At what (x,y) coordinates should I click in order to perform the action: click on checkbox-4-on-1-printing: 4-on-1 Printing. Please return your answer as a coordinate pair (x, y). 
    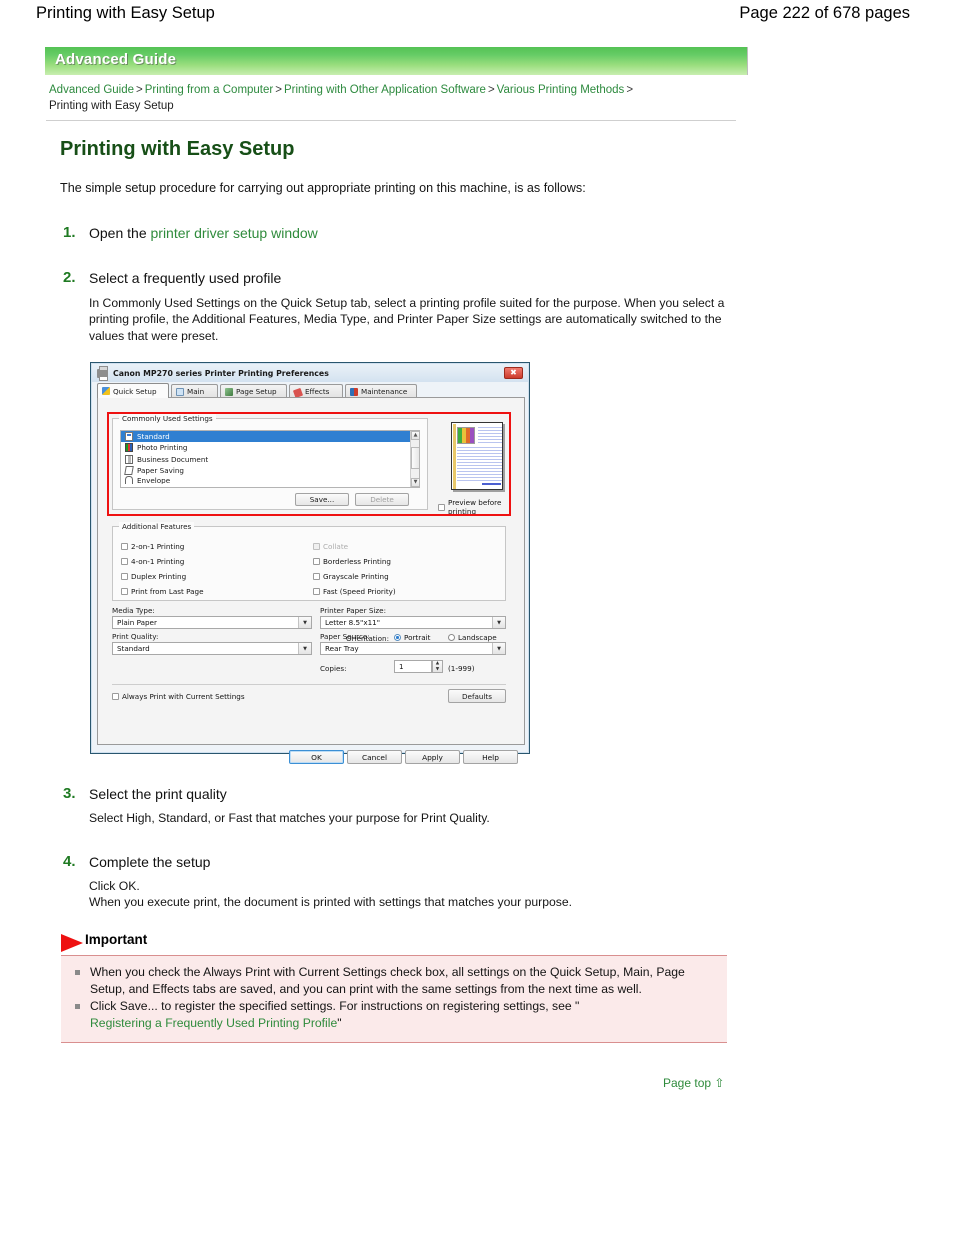
    Looking at the image, I should click on (162, 561).